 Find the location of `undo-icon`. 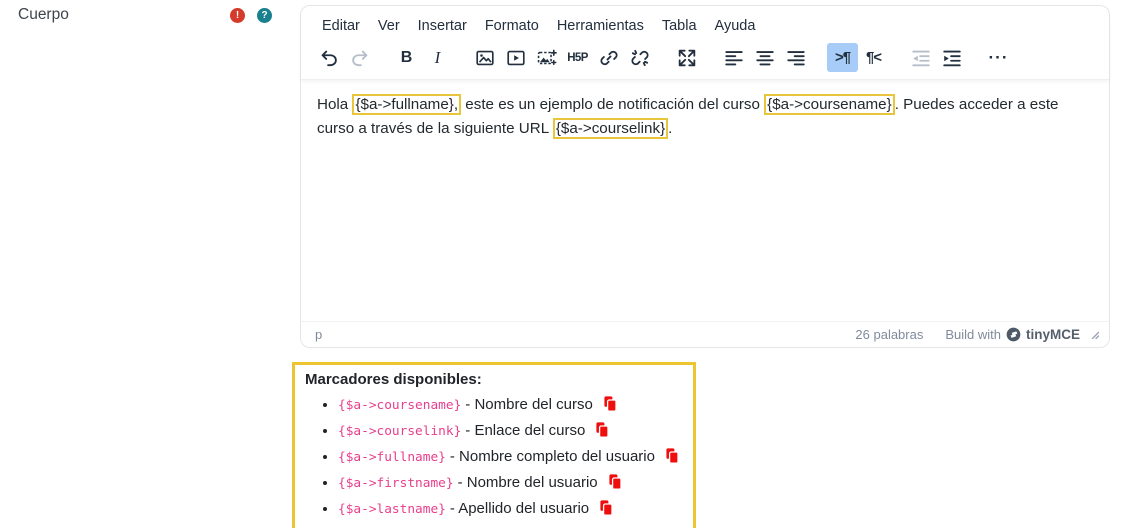

undo-icon is located at coordinates (328, 57).